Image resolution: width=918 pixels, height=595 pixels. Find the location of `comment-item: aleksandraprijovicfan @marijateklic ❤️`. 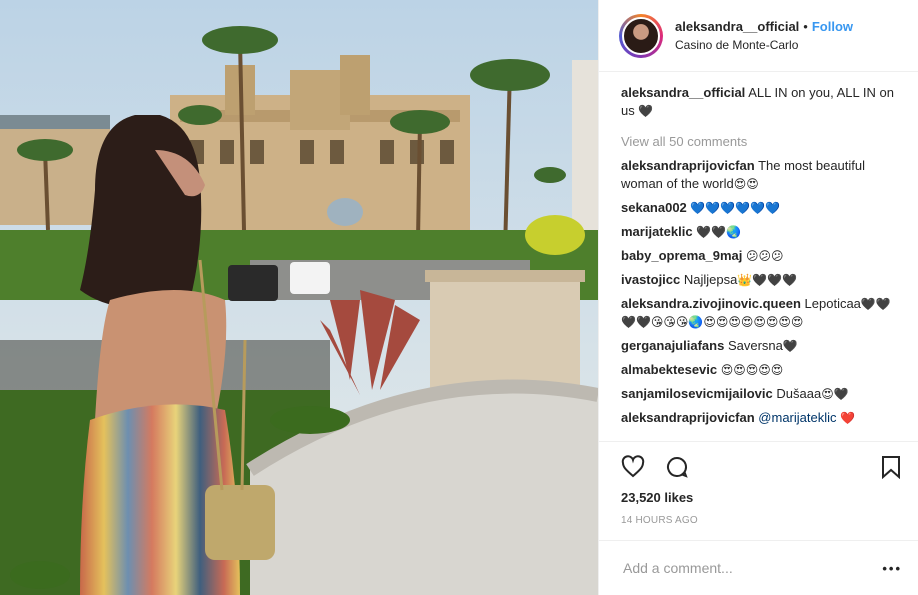

comment-item: aleksandraprijovicfan @marijateklic ❤️ is located at coordinates (761, 418).